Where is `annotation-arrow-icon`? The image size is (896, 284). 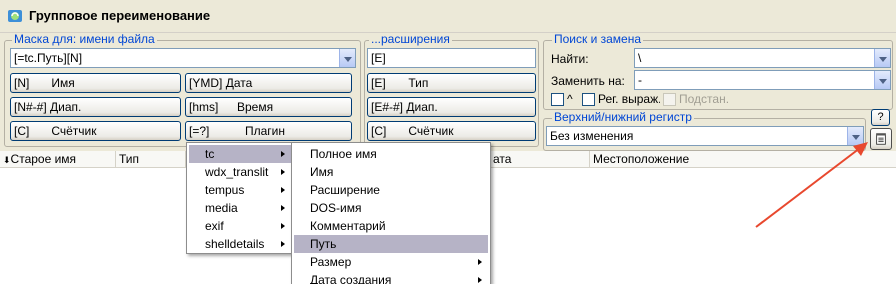 annotation-arrow-icon is located at coordinates (811, 185).